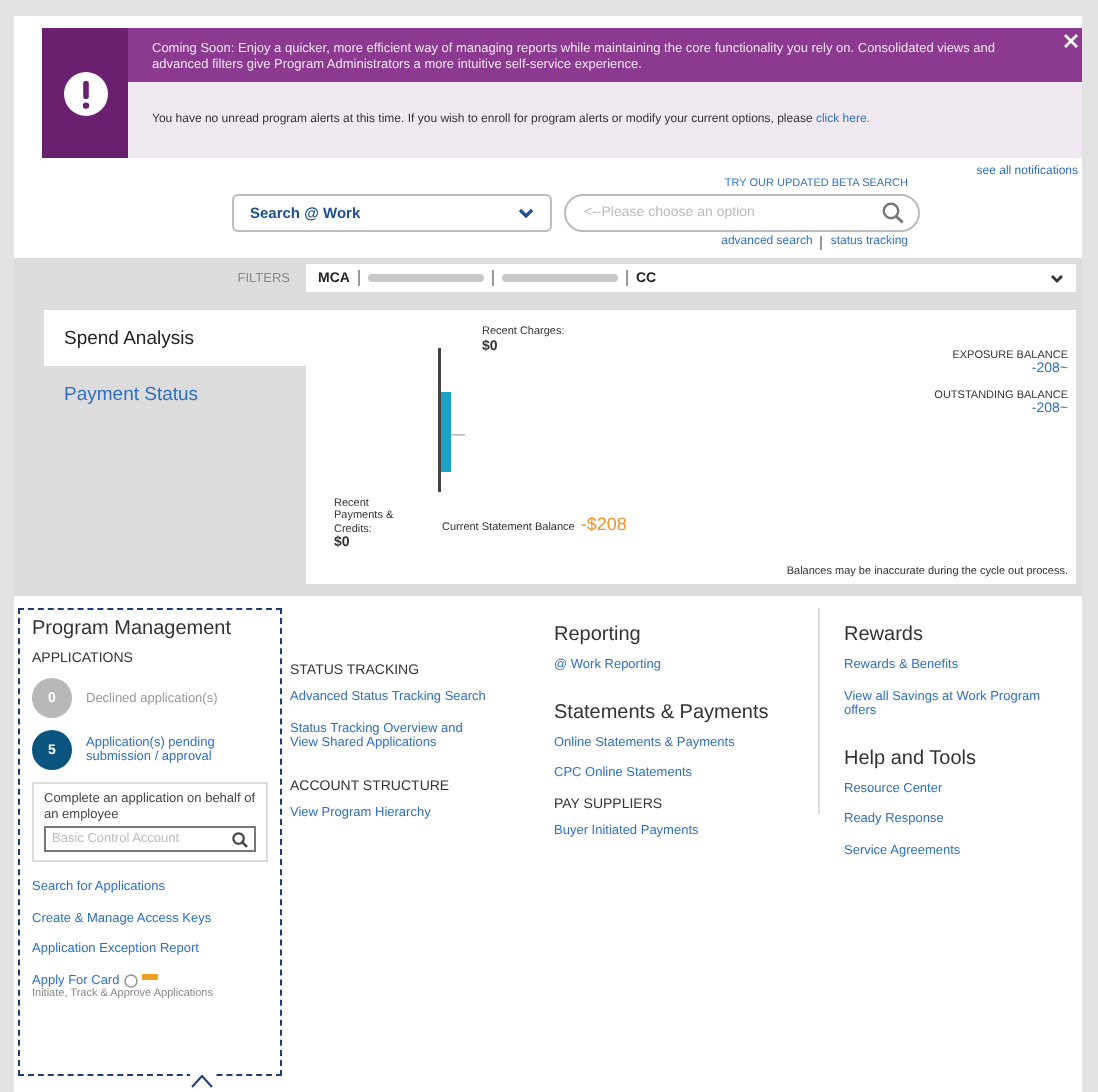 The height and width of the screenshot is (1092, 1098). Describe the element at coordinates (175, 338) in the screenshot. I see `tab: Spend Analysis` at that location.